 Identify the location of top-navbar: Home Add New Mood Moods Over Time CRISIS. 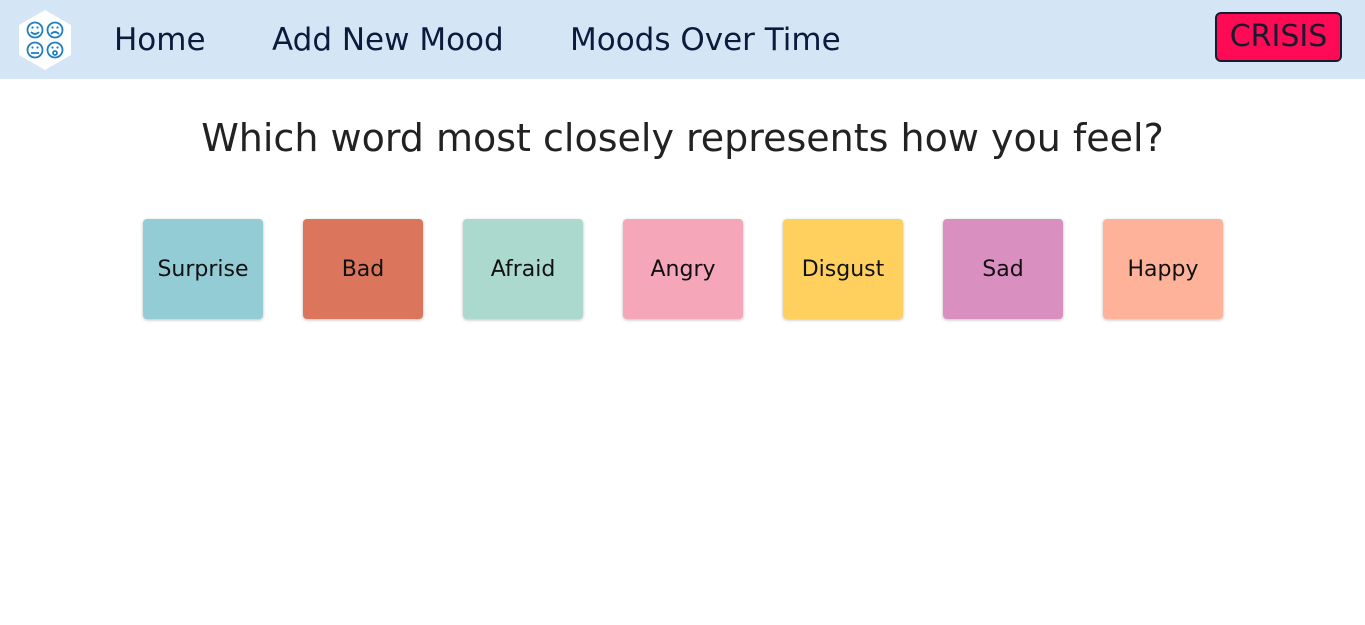
(682, 39).